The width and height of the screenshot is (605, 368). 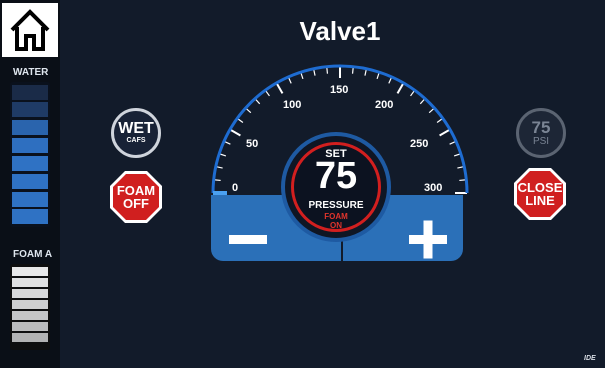 What do you see at coordinates (136, 128) in the screenshot?
I see `wet-label: WET` at bounding box center [136, 128].